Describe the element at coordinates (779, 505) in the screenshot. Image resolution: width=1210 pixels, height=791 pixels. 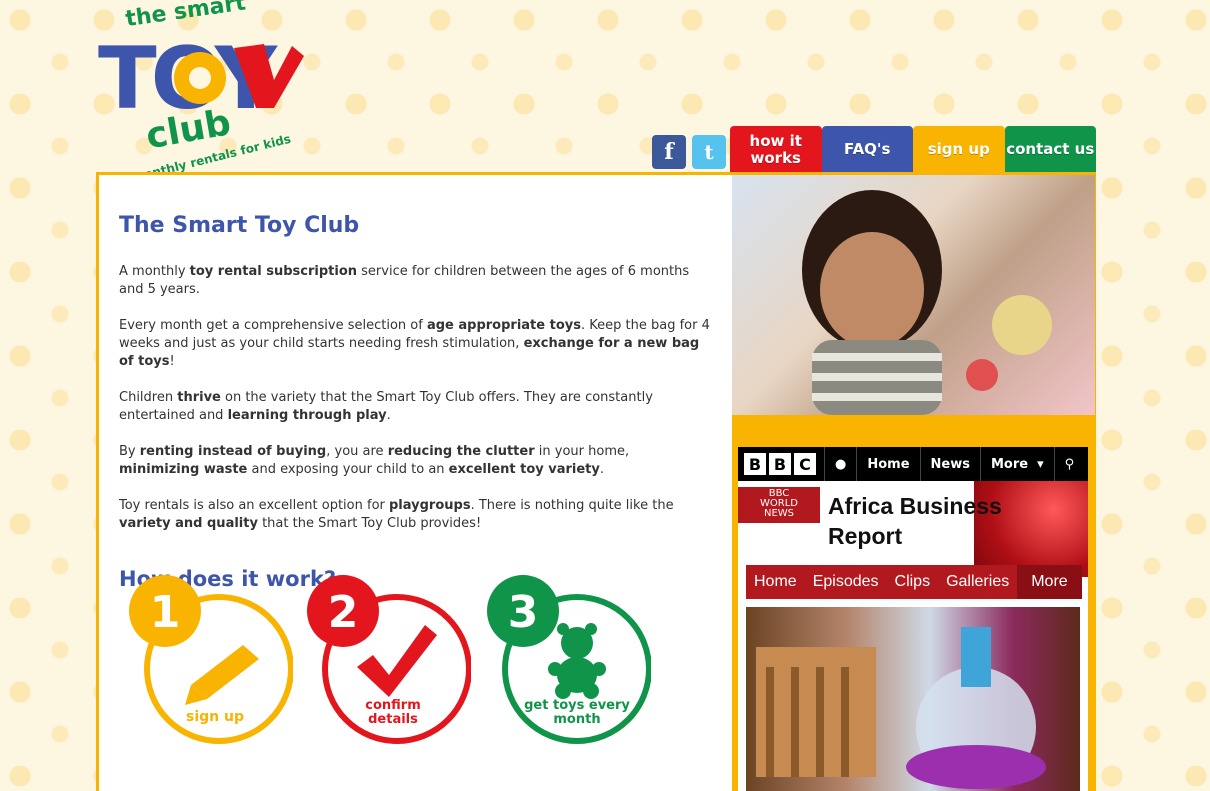
I see `bbc-world-news-badge: BBC WORLD NEWS` at that location.